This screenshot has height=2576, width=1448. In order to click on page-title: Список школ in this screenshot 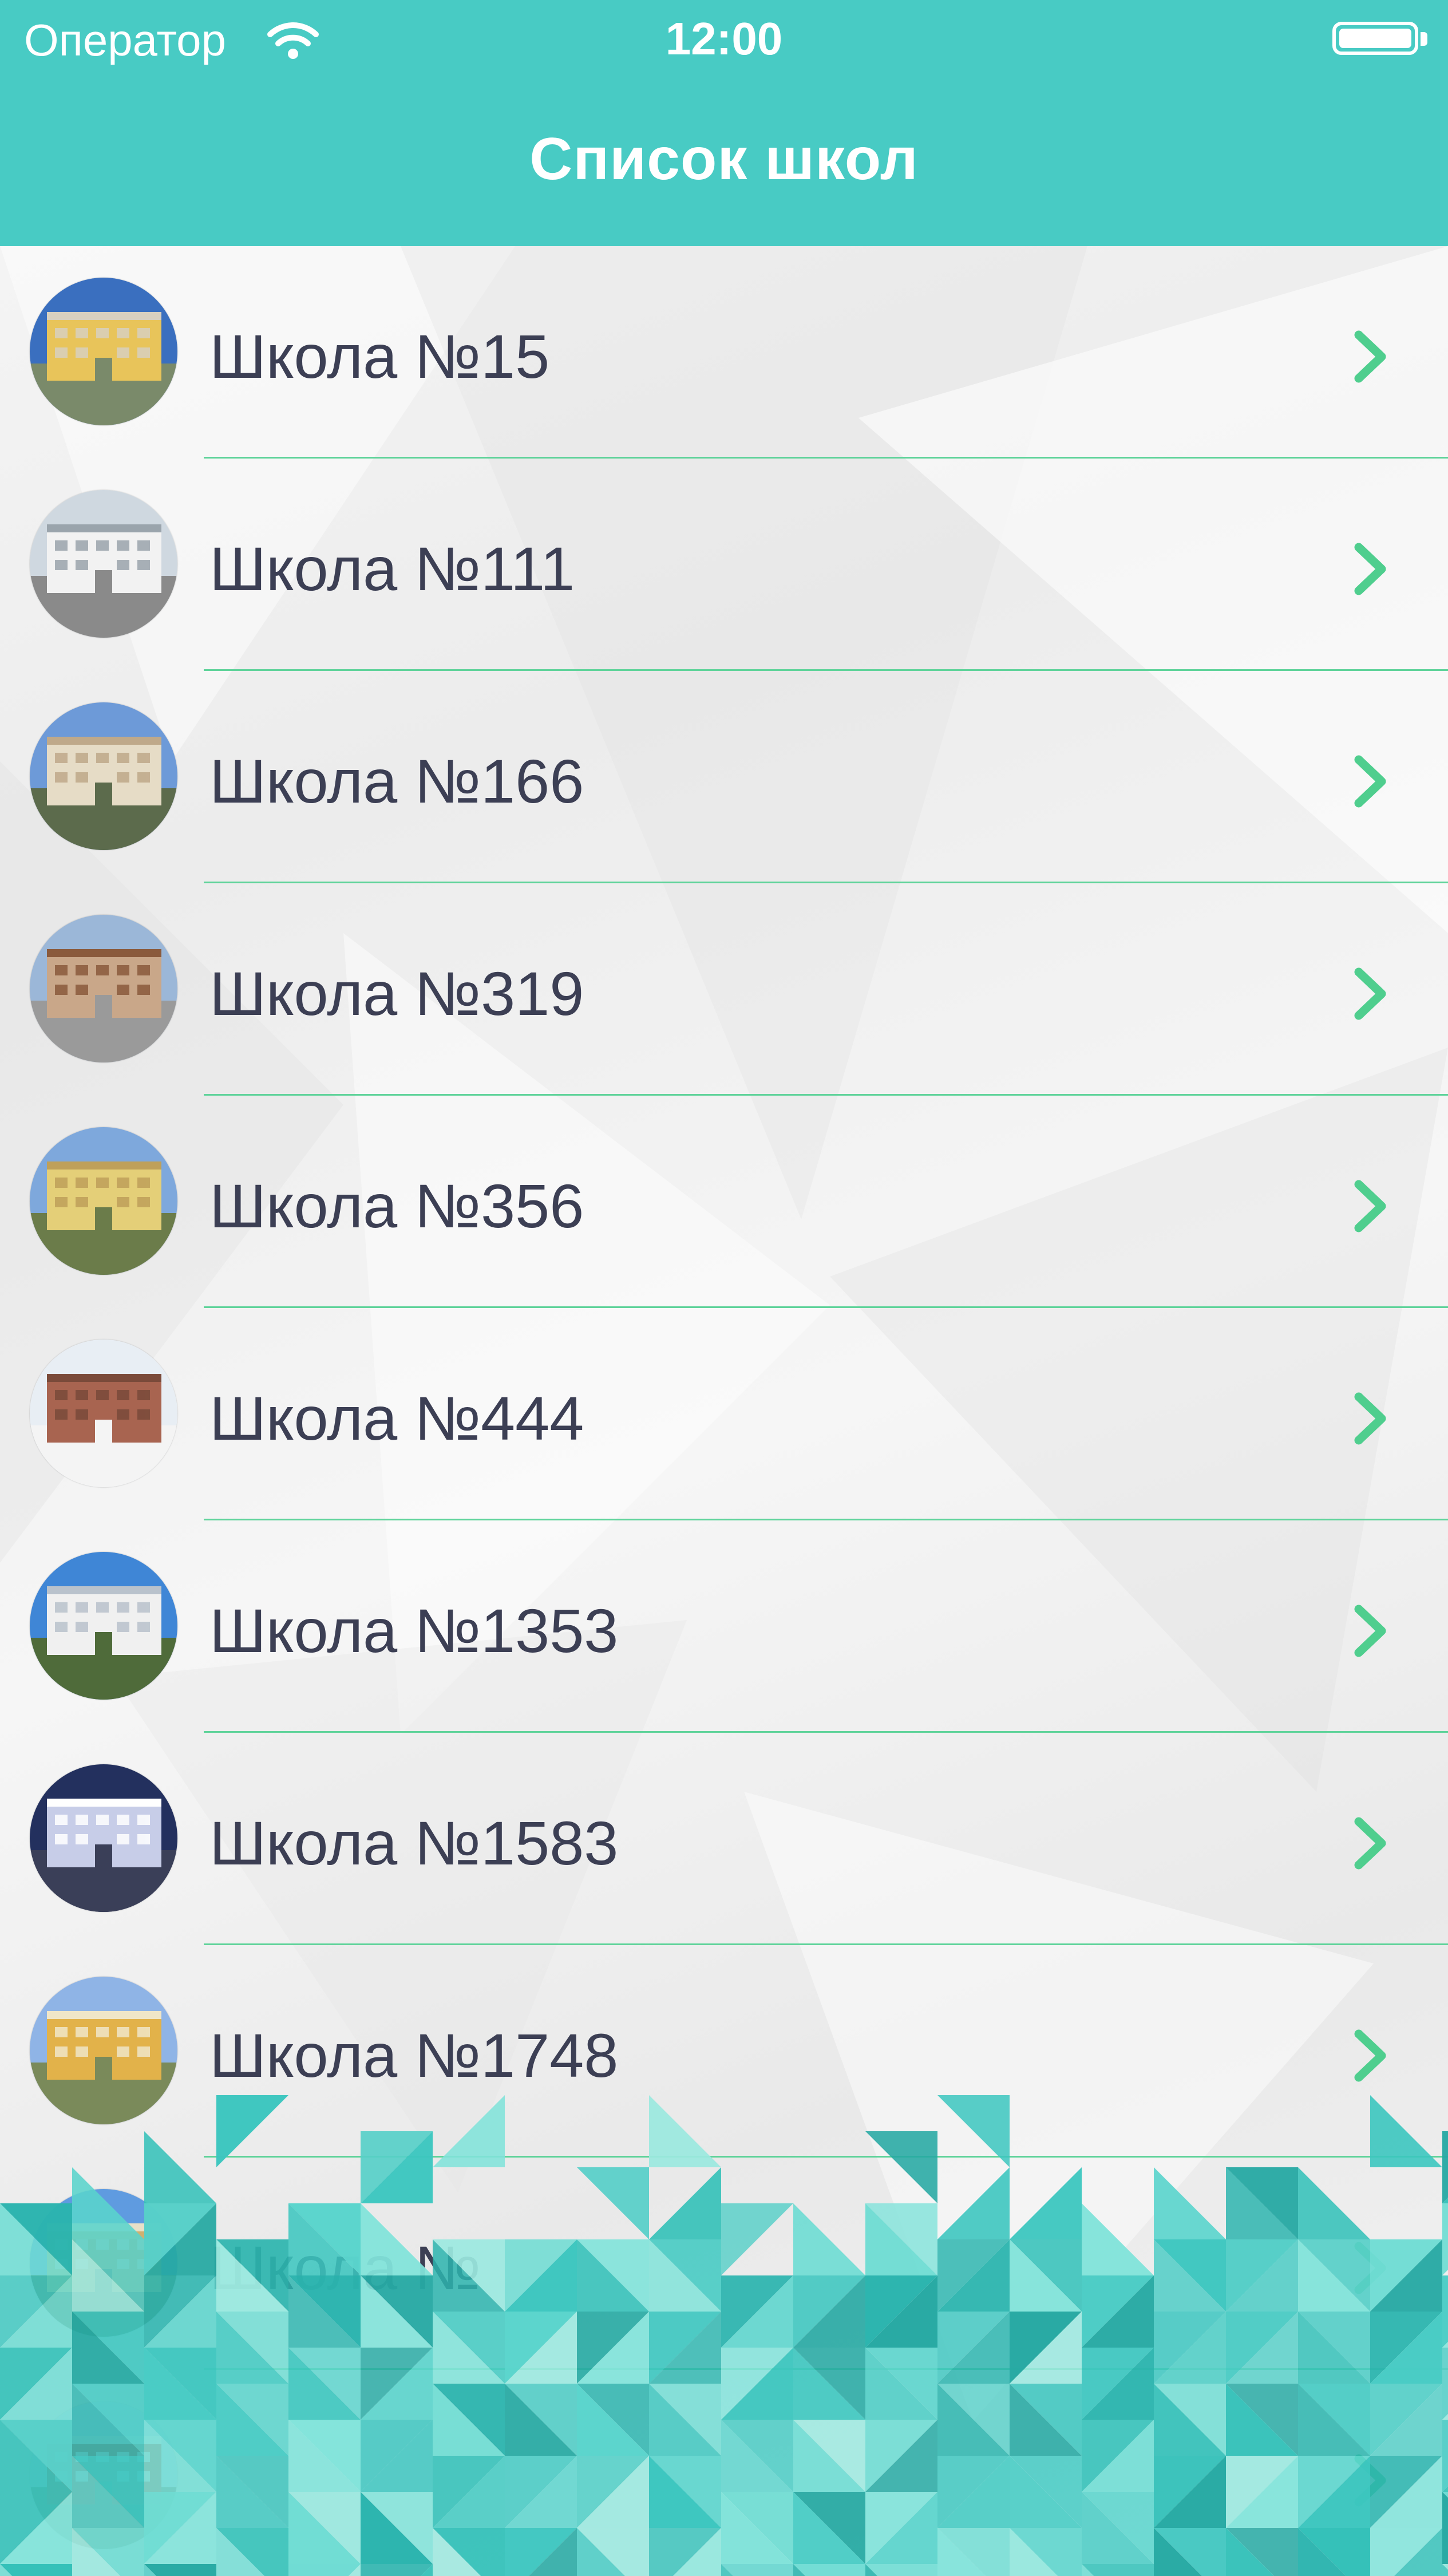, I will do `click(724, 159)`.